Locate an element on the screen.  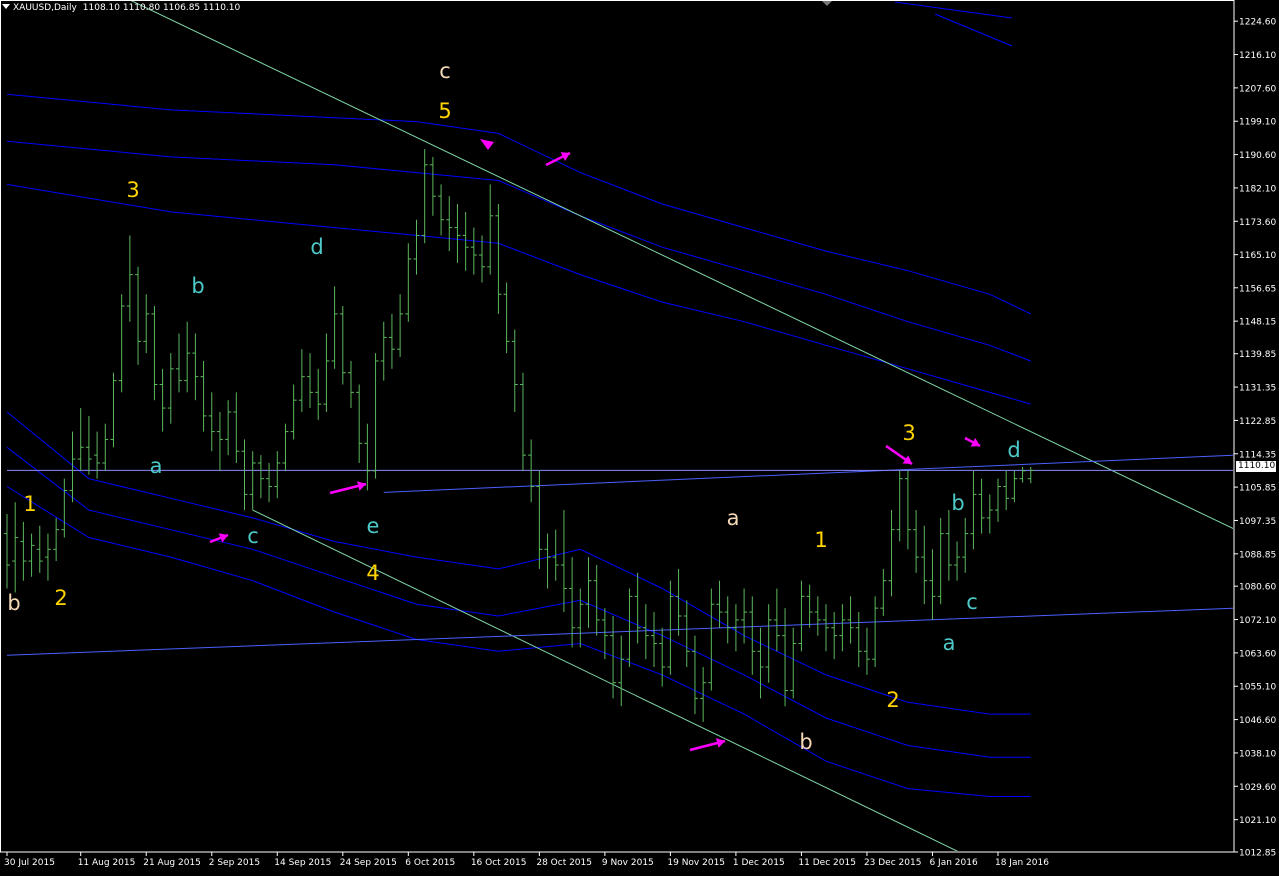
ohlc-readout: 1108.10 1110.80 1106.85 1110.10 is located at coordinates (161, 8).